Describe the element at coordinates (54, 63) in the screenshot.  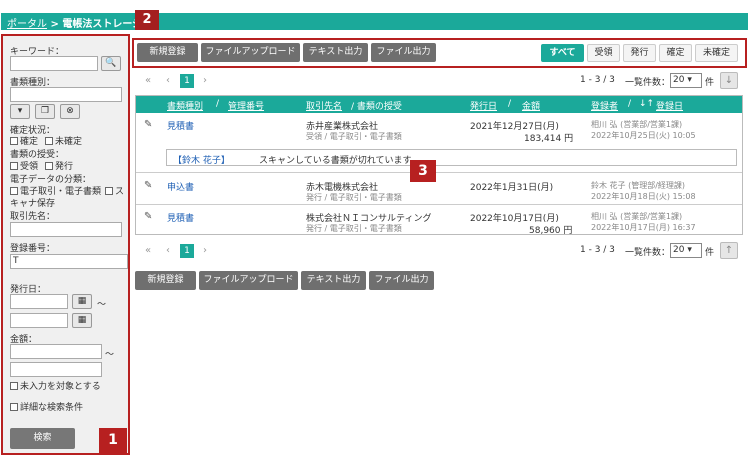
I see `keyword-input` at that location.